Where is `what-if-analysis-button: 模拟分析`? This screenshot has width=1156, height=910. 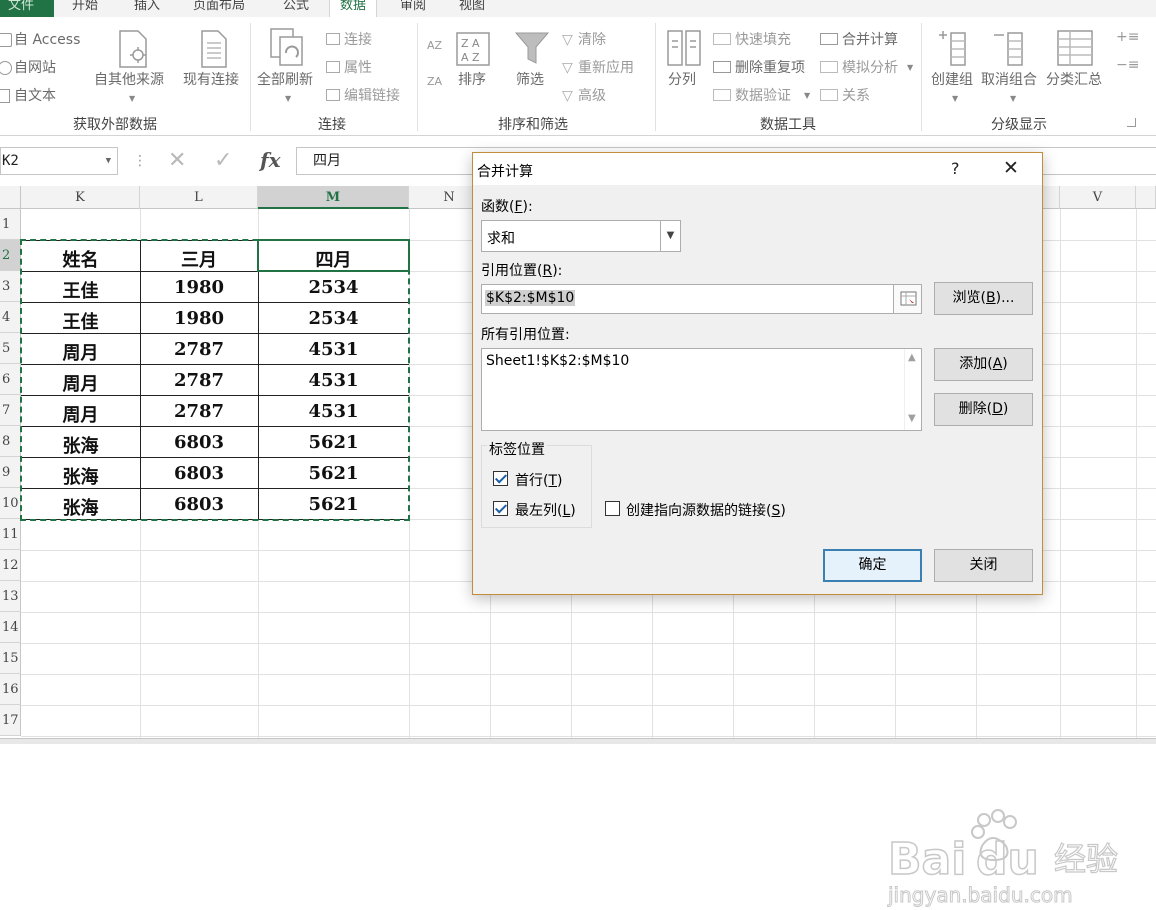
what-if-analysis-button: 模拟分析 is located at coordinates (859, 68).